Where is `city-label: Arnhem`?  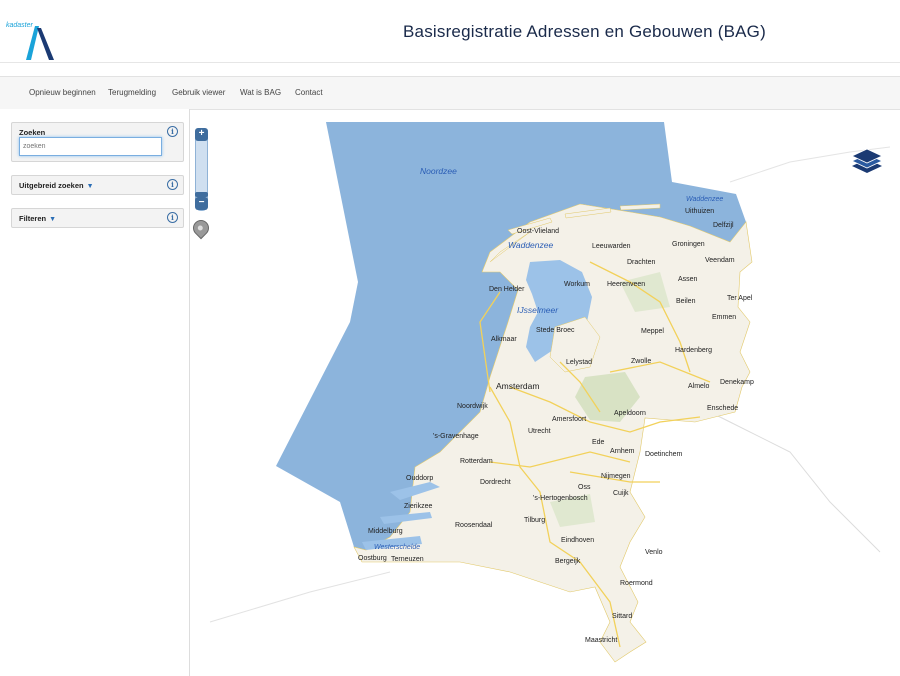
city-label: Arnhem is located at coordinates (622, 451).